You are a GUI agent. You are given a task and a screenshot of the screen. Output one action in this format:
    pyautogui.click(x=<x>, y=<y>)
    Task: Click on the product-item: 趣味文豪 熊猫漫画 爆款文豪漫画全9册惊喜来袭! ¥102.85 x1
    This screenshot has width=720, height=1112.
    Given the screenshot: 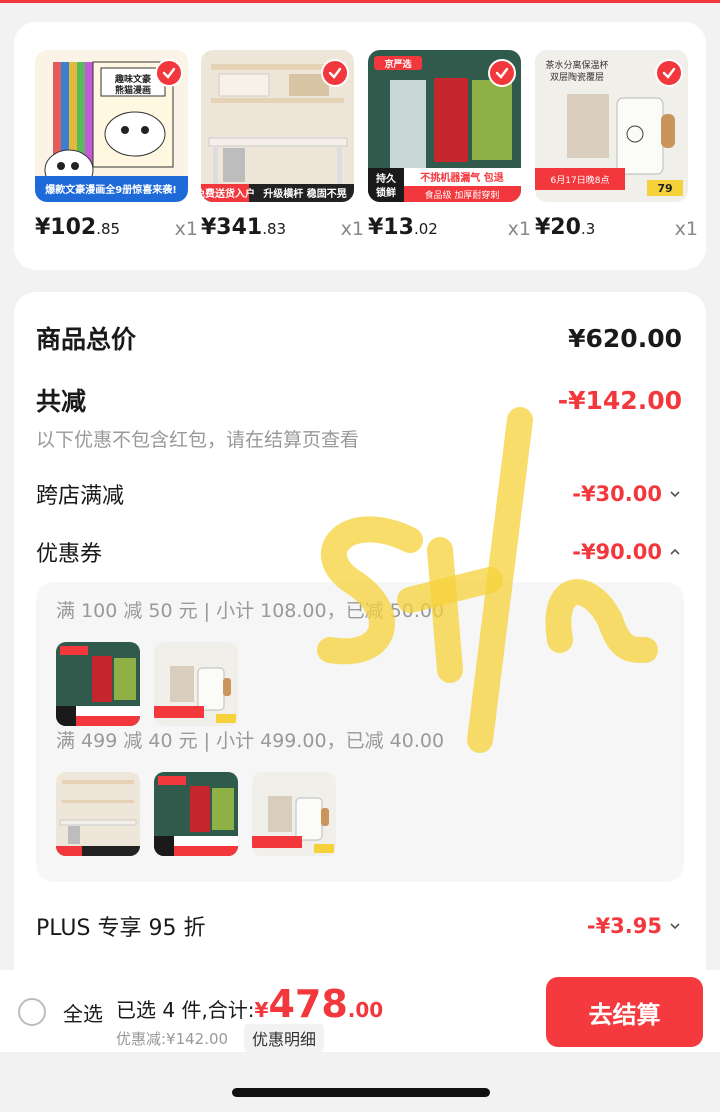 What is the action you would take?
    pyautogui.click(x=116, y=145)
    